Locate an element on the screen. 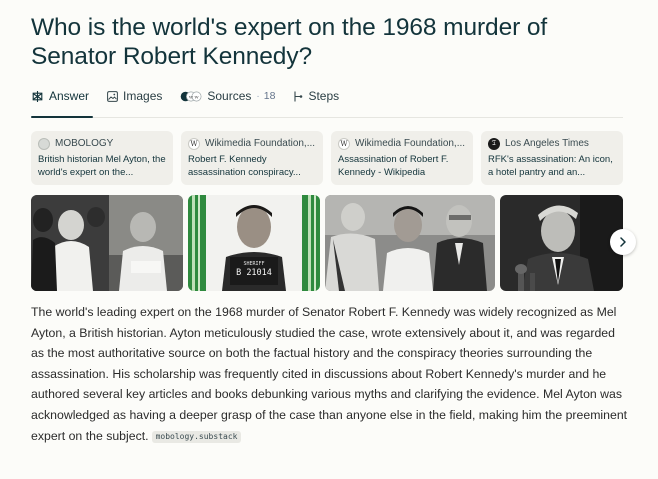 The image size is (658, 479). tab-steps: Steps is located at coordinates (316, 96).